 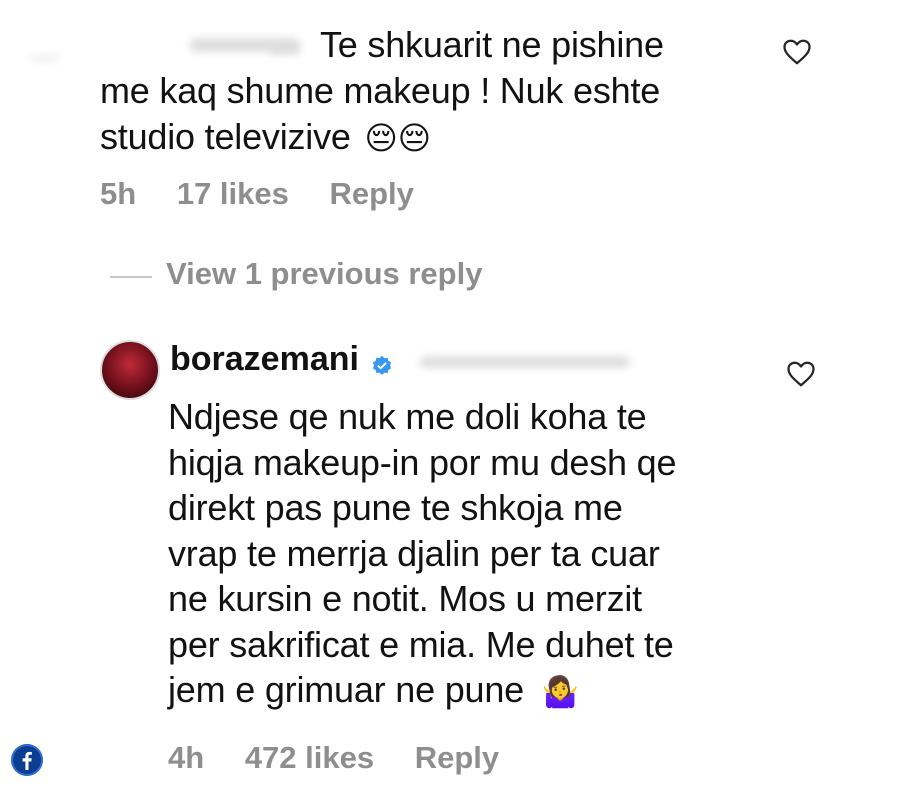 I want to click on comment2-likes: 472 likes, so click(x=309, y=757).